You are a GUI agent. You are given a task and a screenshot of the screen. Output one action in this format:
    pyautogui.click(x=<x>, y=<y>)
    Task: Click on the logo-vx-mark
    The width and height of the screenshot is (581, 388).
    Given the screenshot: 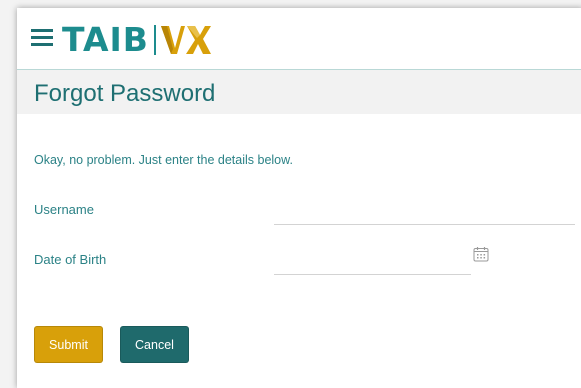 What is the action you would take?
    pyautogui.click(x=182, y=40)
    